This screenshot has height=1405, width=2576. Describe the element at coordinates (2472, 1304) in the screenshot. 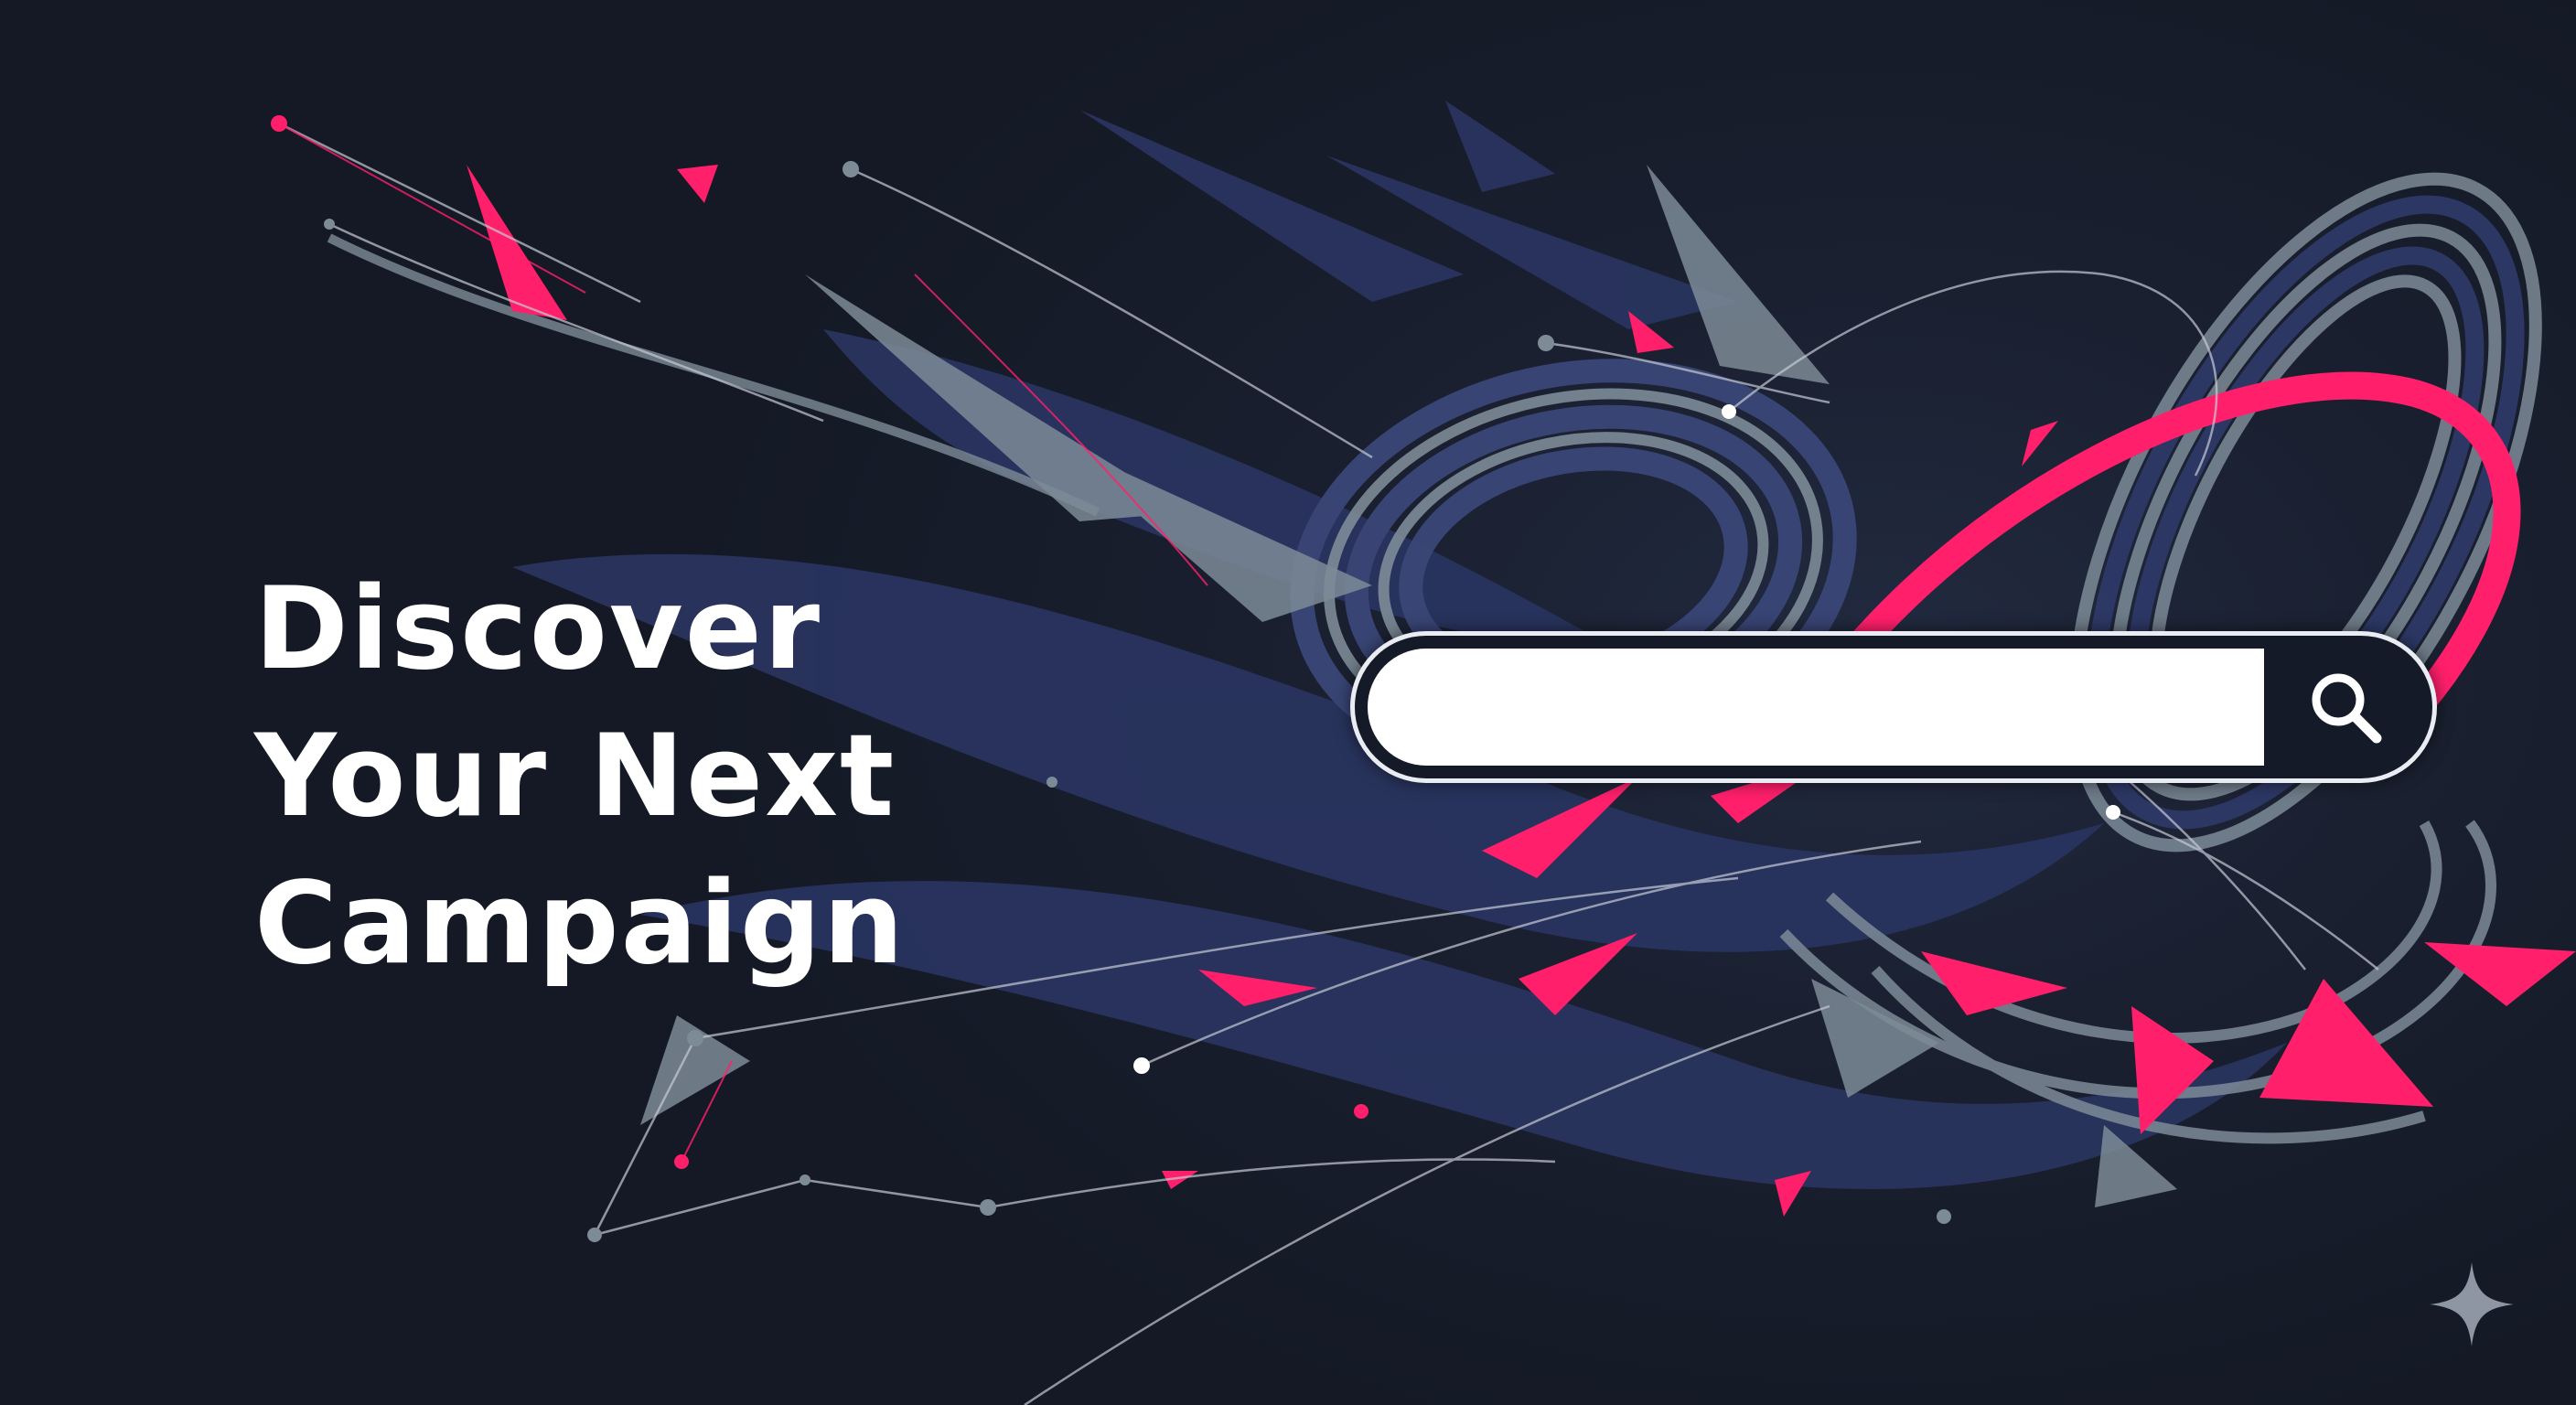

I see `sparkle-icon` at that location.